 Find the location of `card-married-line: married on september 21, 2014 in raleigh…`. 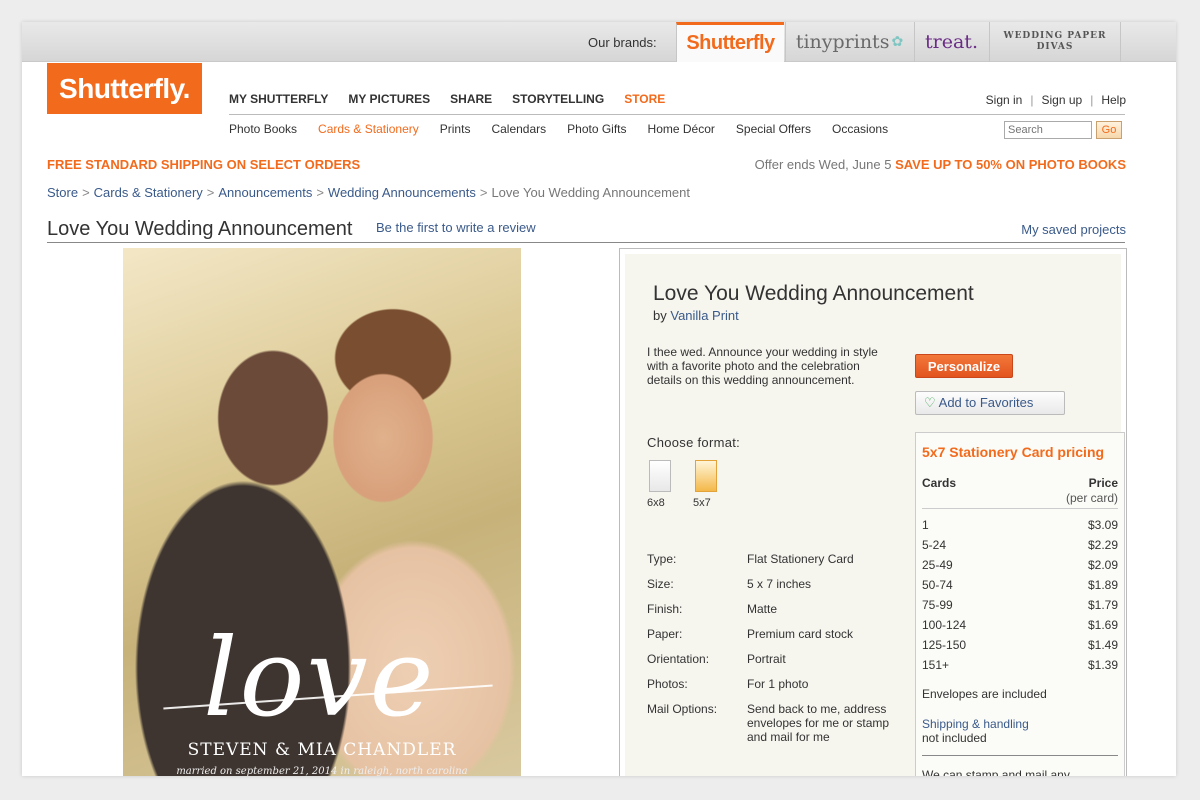

card-married-line: married on september 21, 2014 in raleigh… is located at coordinates (322, 771).